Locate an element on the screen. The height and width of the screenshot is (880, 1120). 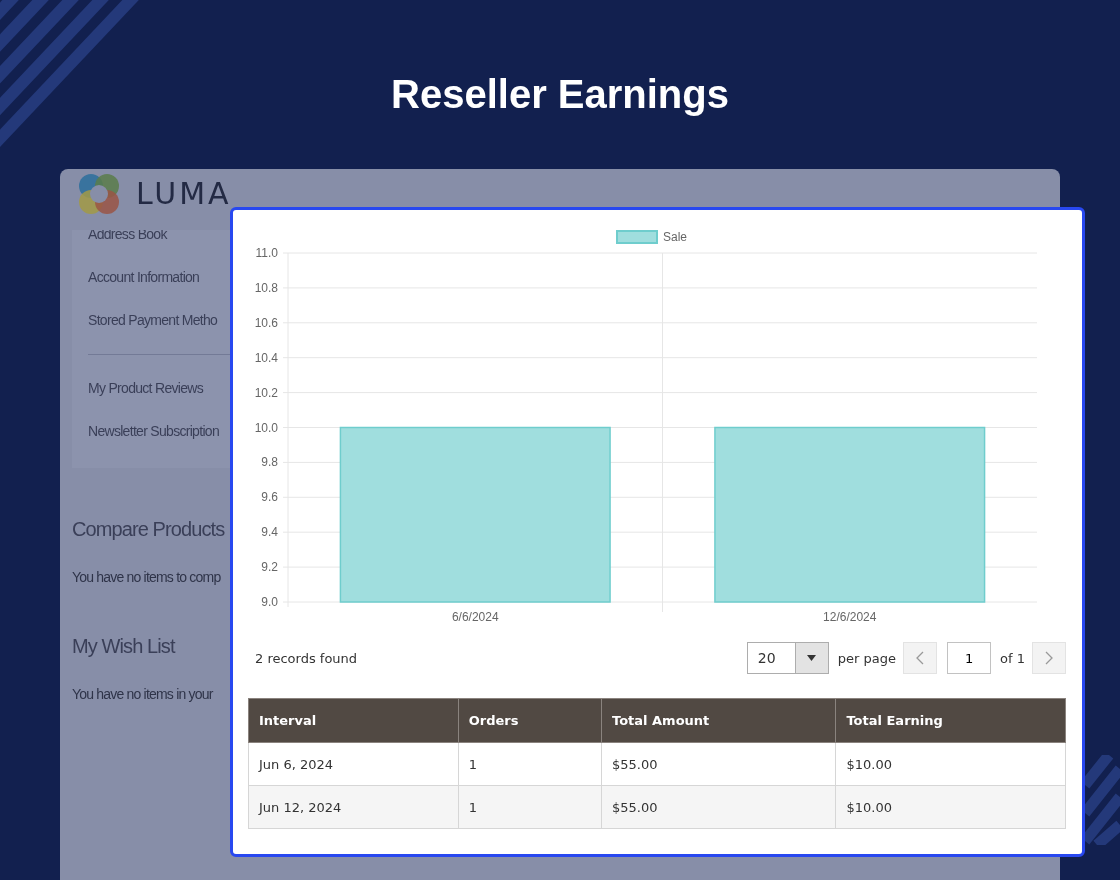
page-title: Reseller Earnings is located at coordinates (560, 95).